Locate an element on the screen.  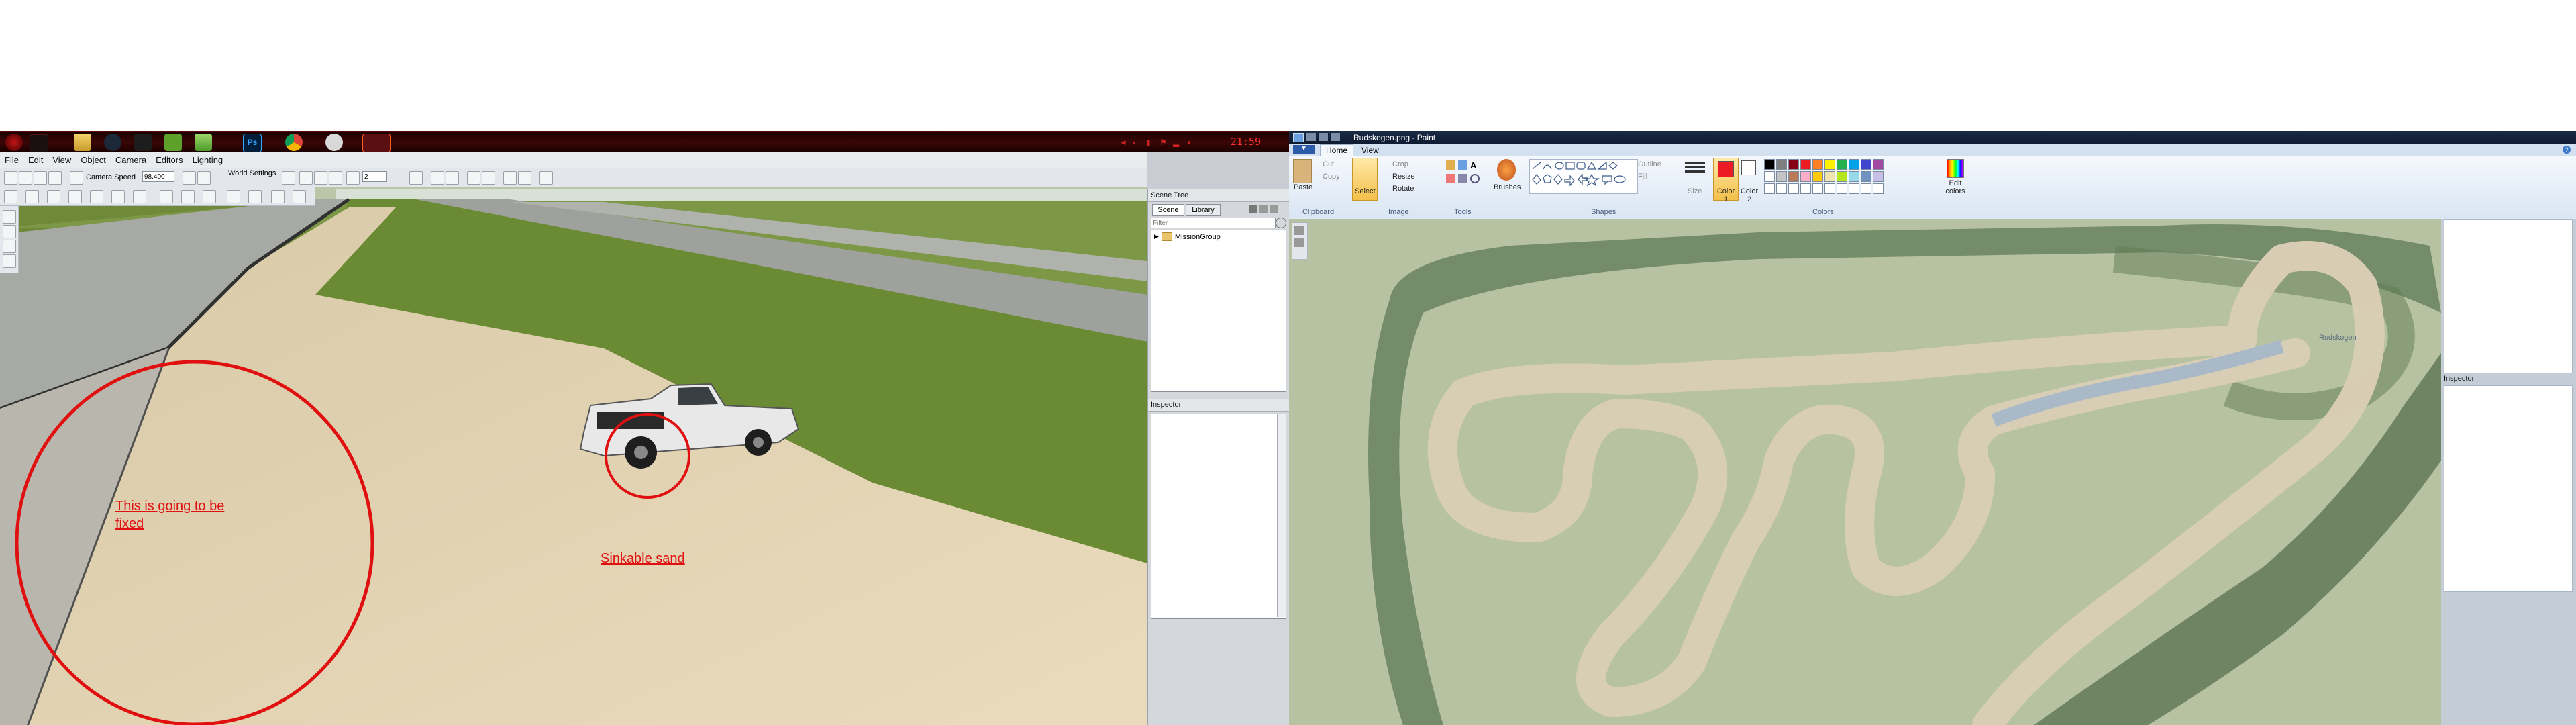
tab-scene: Scene is located at coordinates (1168, 210).